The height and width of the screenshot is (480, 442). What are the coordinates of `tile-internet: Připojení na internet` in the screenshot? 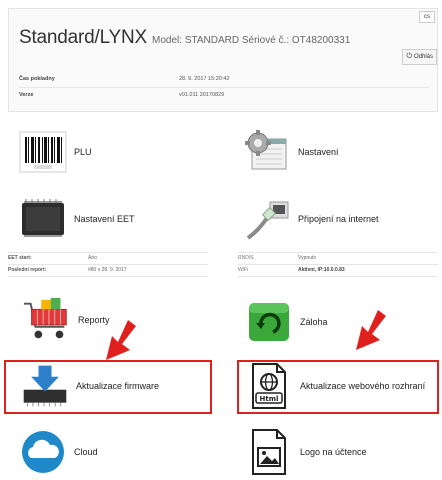 It's located at (342, 219).